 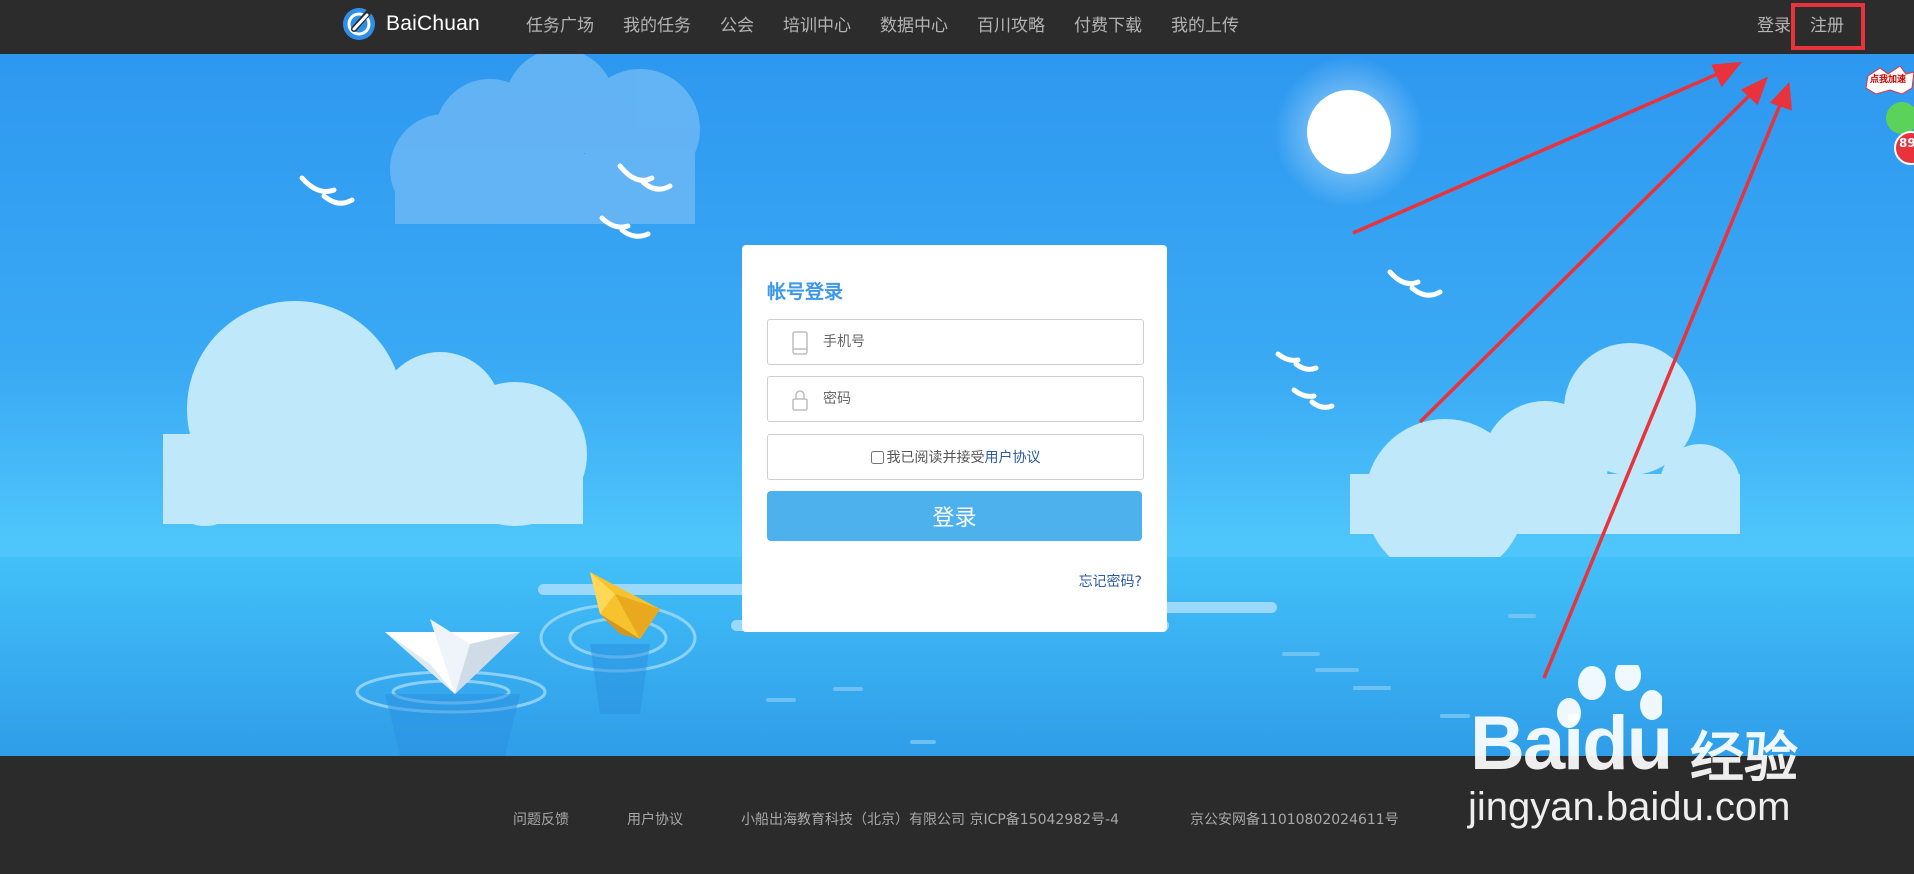 What do you see at coordinates (737, 23) in the screenshot?
I see `nav-guild: 公会` at bounding box center [737, 23].